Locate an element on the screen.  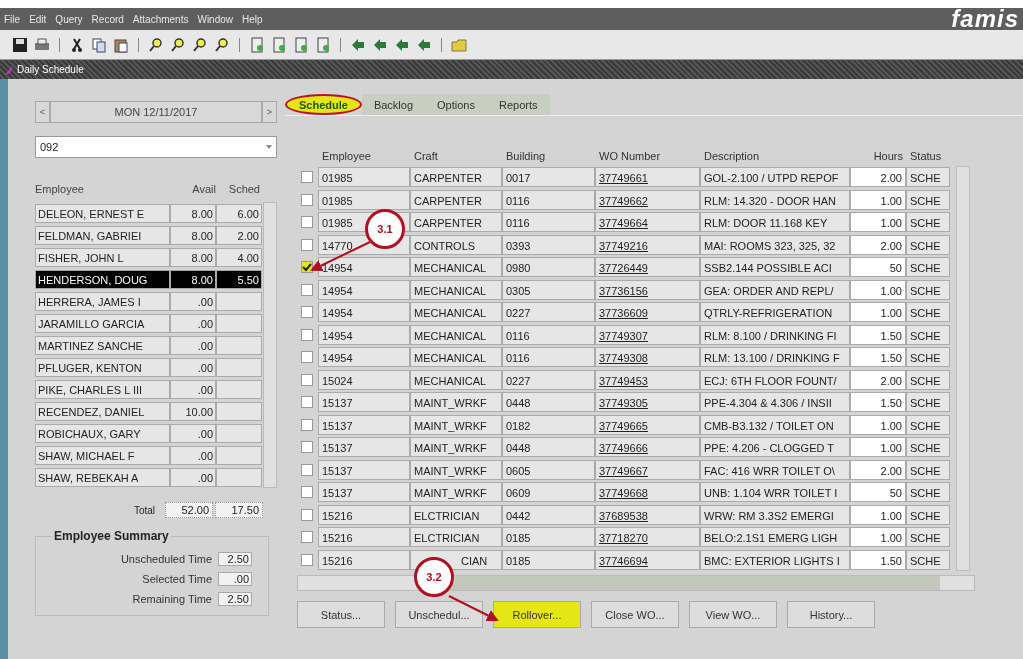
horizontal-scrollbar is located at coordinates (636, 583).